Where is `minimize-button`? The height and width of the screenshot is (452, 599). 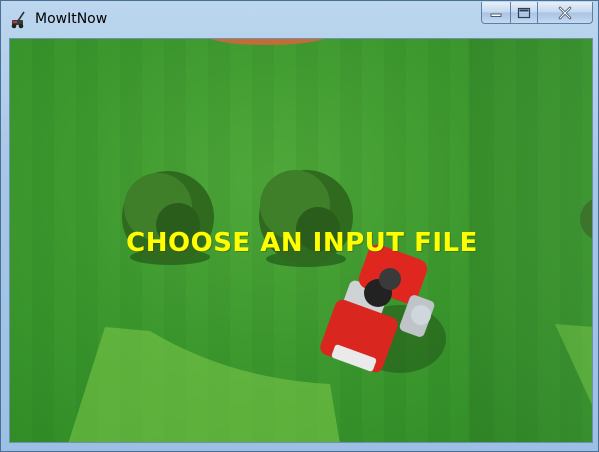 minimize-button is located at coordinates (495, 13).